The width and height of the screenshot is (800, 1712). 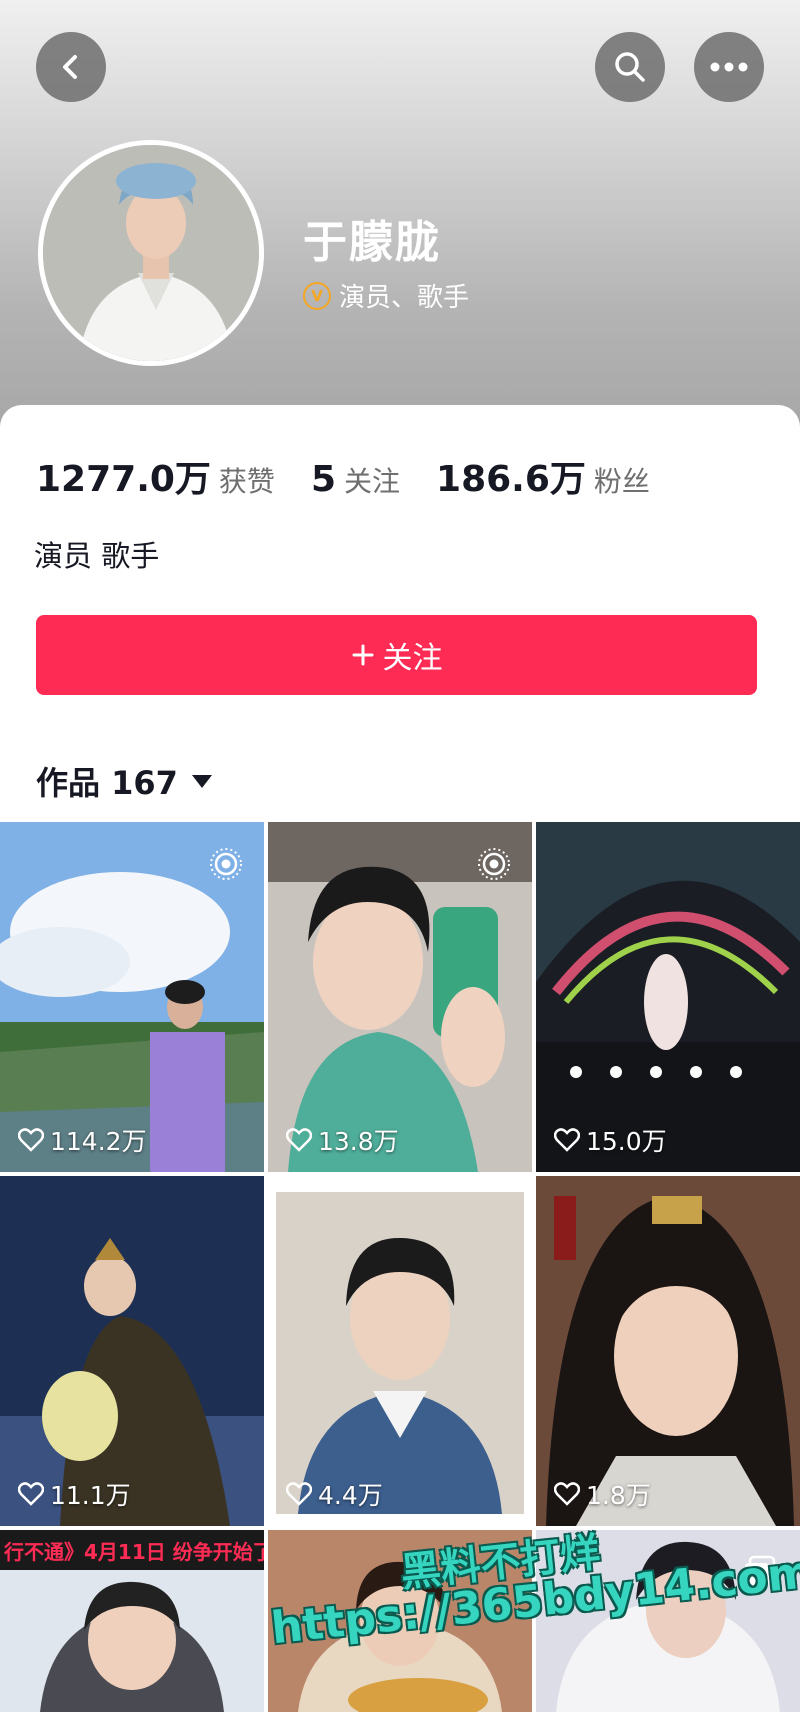 I want to click on search-icon, so click(x=630, y=67).